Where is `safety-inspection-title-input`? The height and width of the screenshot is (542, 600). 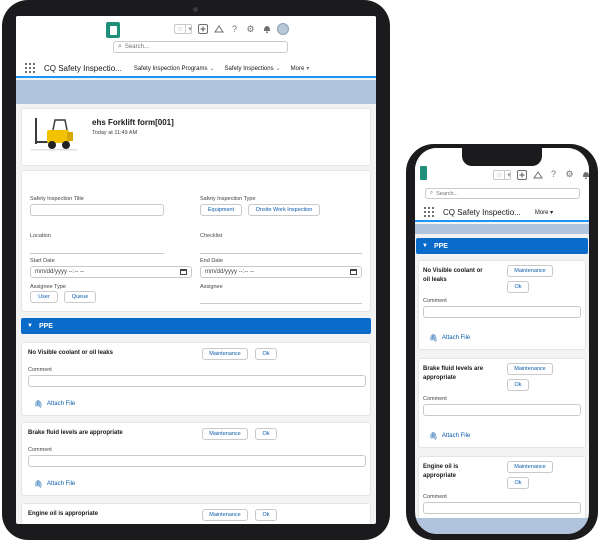 safety-inspection-title-input is located at coordinates (97, 210).